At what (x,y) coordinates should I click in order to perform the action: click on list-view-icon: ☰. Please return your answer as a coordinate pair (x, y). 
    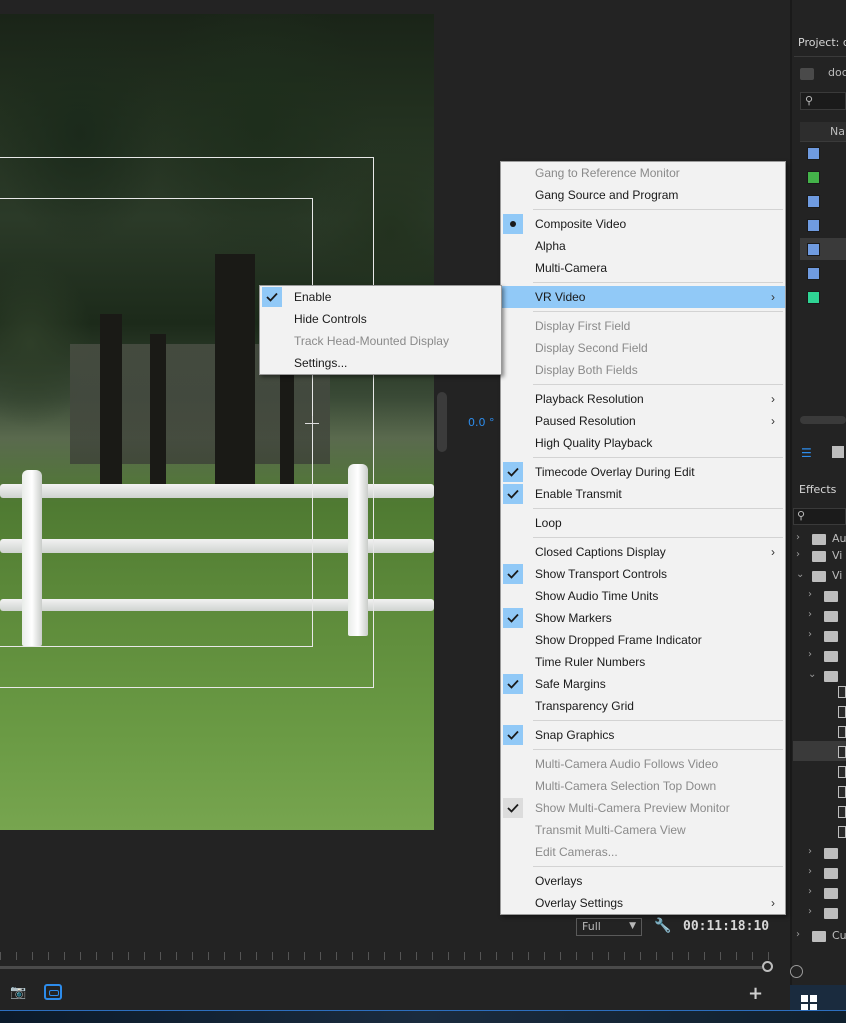
    Looking at the image, I should click on (809, 453).